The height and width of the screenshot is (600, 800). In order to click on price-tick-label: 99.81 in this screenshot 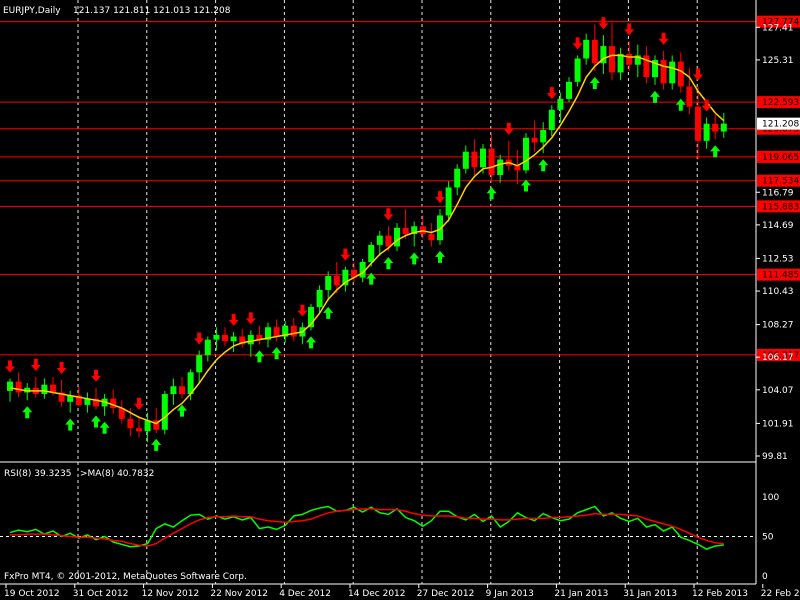, I will do `click(775, 457)`.